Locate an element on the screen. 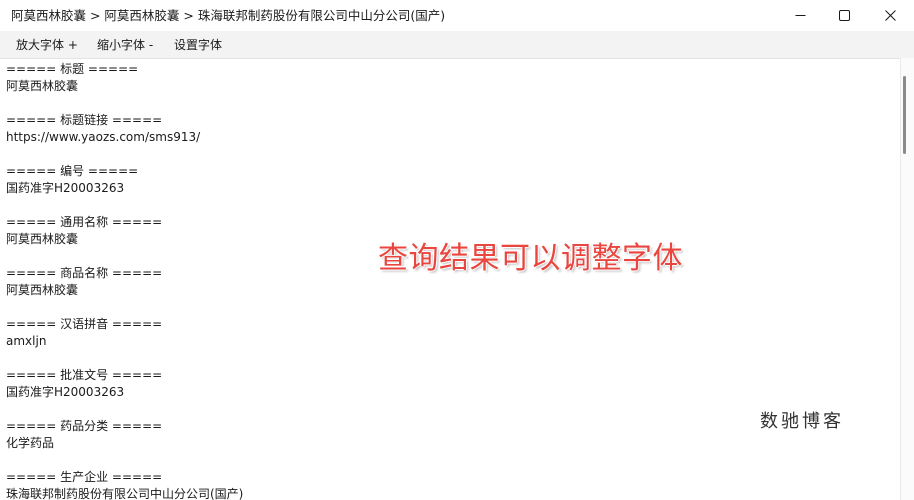  close-icon is located at coordinates (890, 15).